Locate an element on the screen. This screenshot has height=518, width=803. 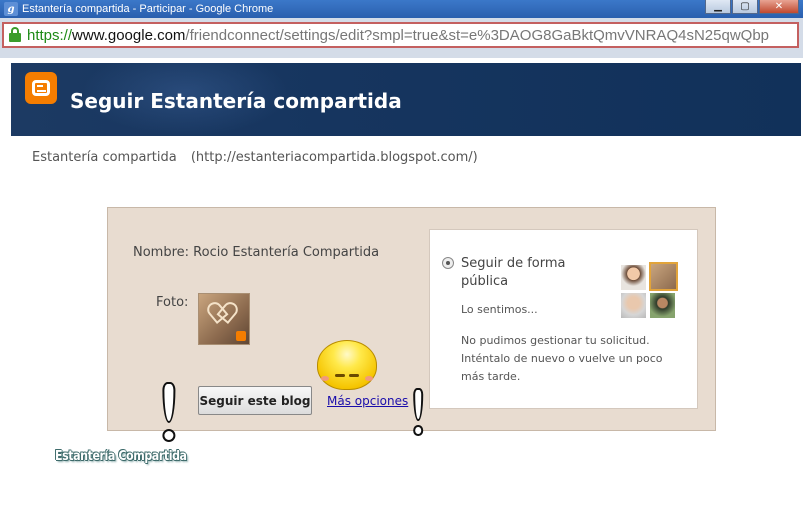
name-label: Nombre: is located at coordinates (161, 252).